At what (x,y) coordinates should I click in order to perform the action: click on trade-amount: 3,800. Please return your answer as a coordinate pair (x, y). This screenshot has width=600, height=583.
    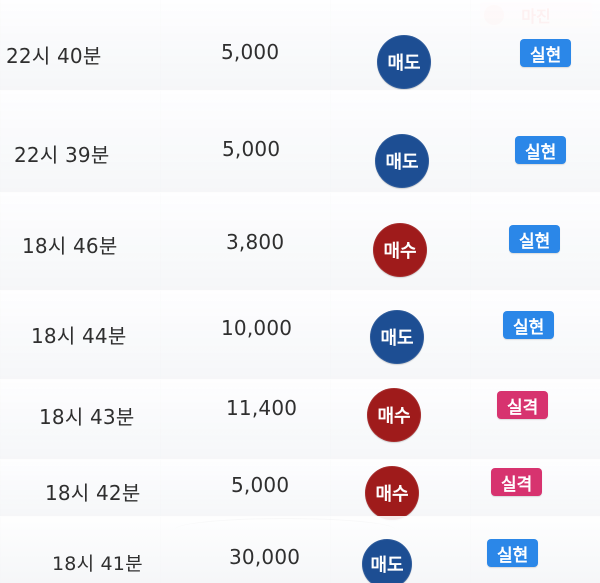
    Looking at the image, I should click on (255, 242).